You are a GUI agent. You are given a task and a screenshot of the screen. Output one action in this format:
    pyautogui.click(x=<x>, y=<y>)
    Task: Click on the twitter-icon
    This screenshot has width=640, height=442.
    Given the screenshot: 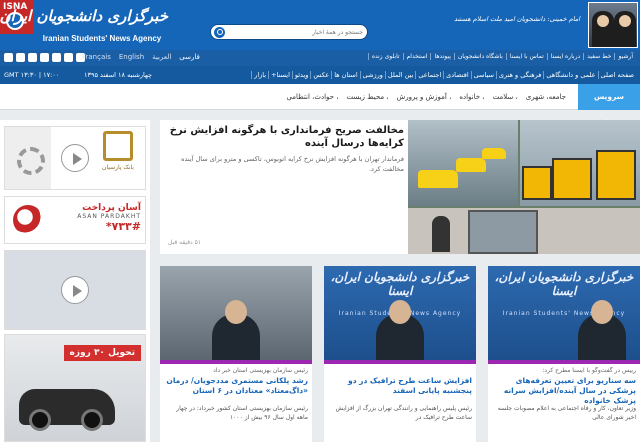 What is the action you would take?
    pyautogui.click(x=32, y=57)
    